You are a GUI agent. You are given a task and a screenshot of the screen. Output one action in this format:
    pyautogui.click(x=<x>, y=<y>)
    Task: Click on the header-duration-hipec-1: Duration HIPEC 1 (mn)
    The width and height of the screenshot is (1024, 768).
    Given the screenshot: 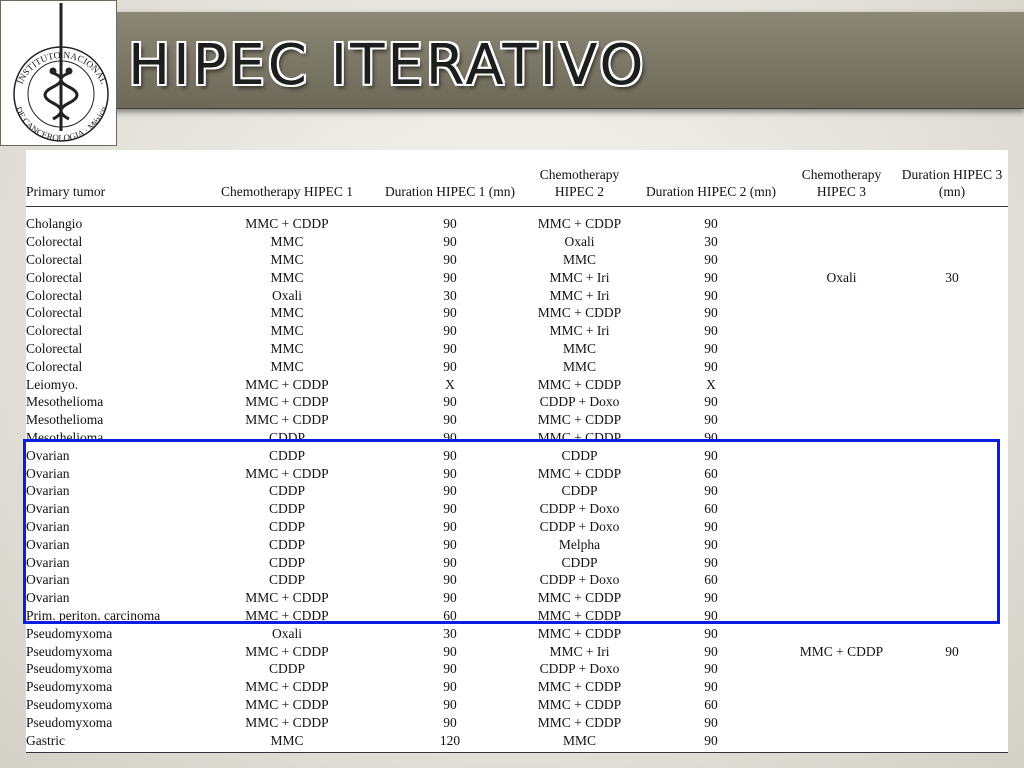 What is the action you would take?
    pyautogui.click(x=450, y=178)
    